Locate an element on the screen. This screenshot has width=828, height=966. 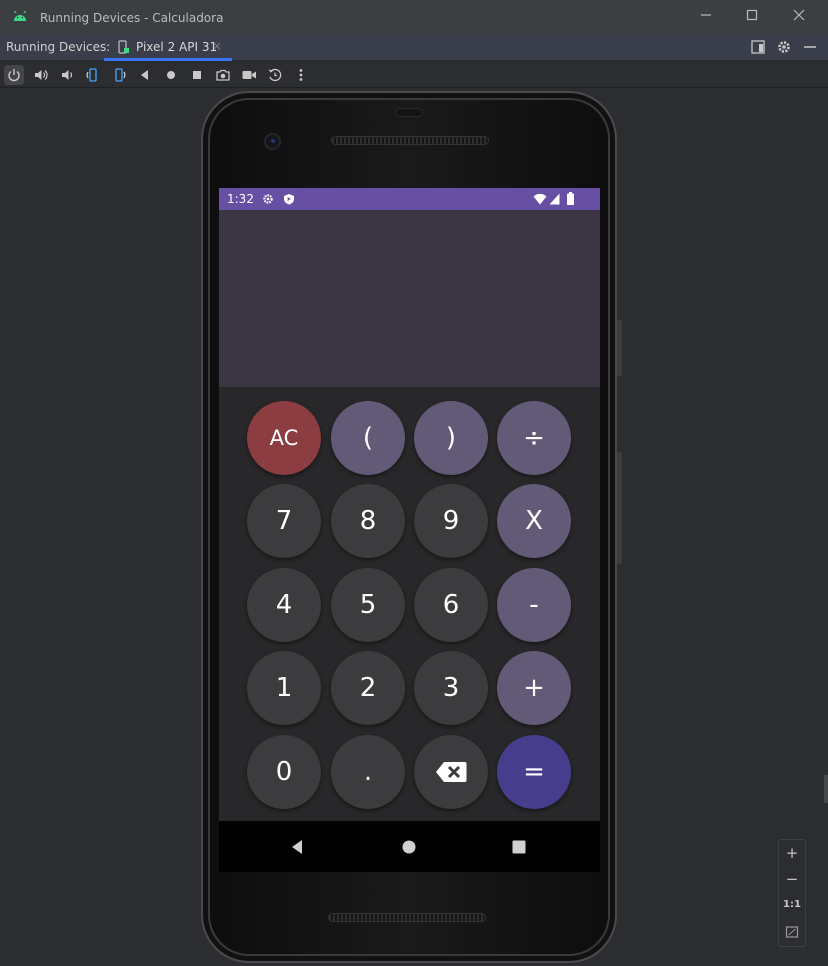
minimize-icon is located at coordinates (706, 15).